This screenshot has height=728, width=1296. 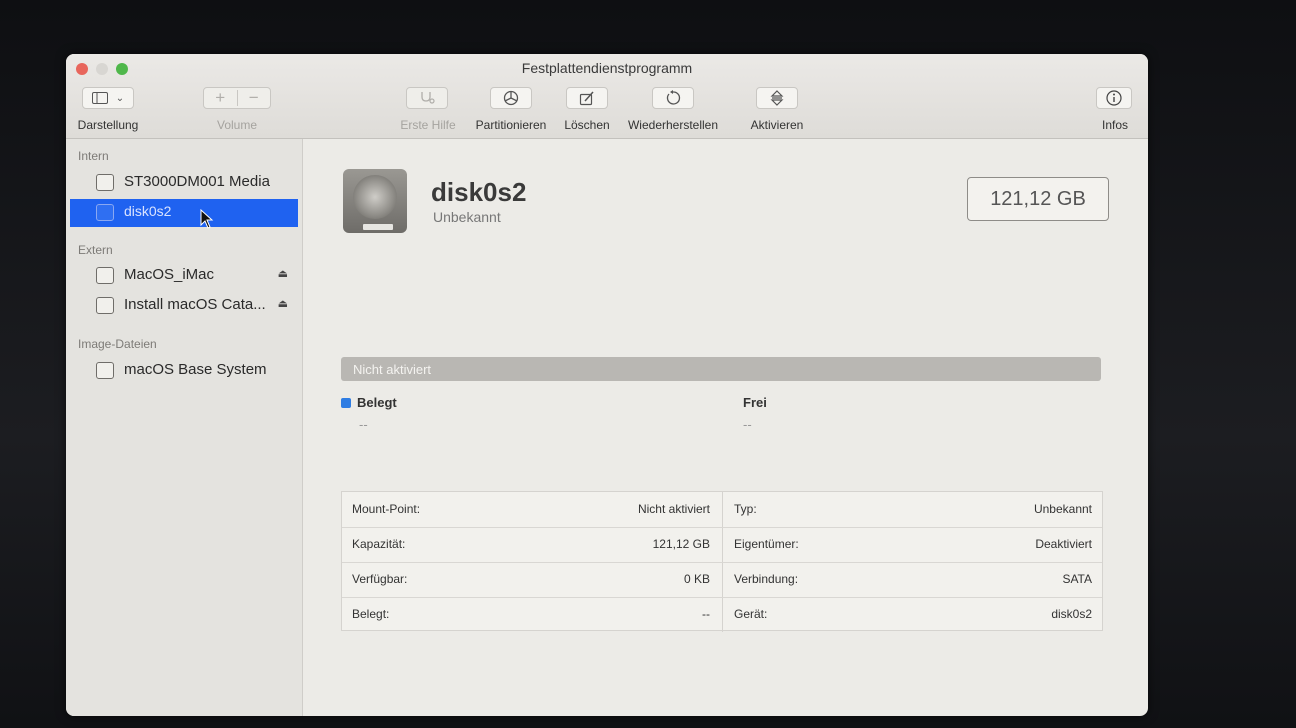 I want to click on legend-used-value: --, so click(x=363, y=424).